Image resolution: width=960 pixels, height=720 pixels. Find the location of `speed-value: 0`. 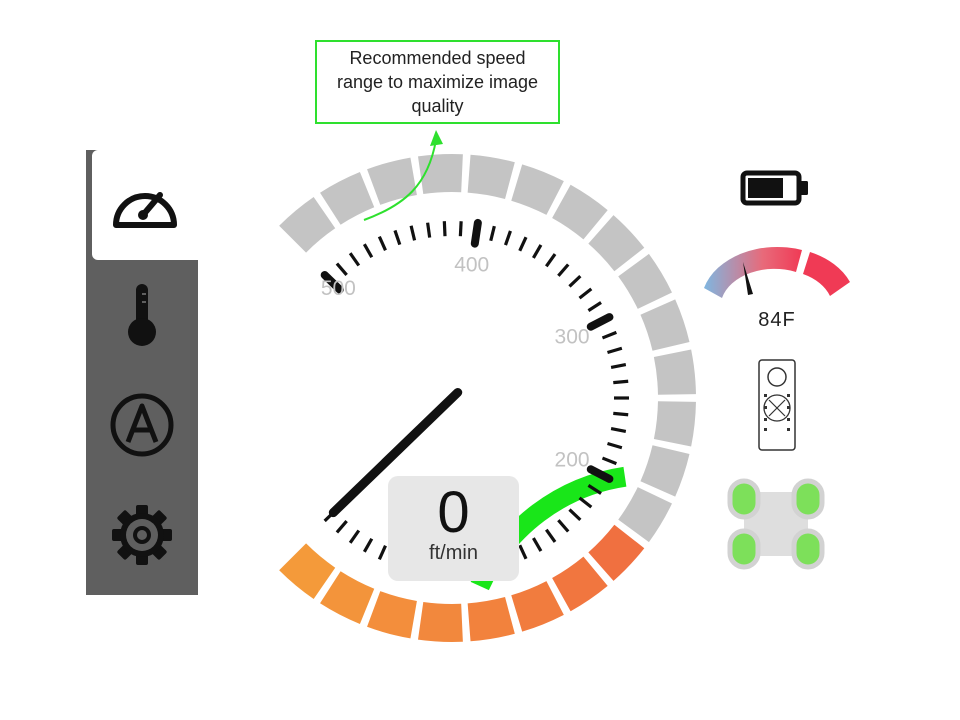

speed-value: 0 is located at coordinates (453, 512).